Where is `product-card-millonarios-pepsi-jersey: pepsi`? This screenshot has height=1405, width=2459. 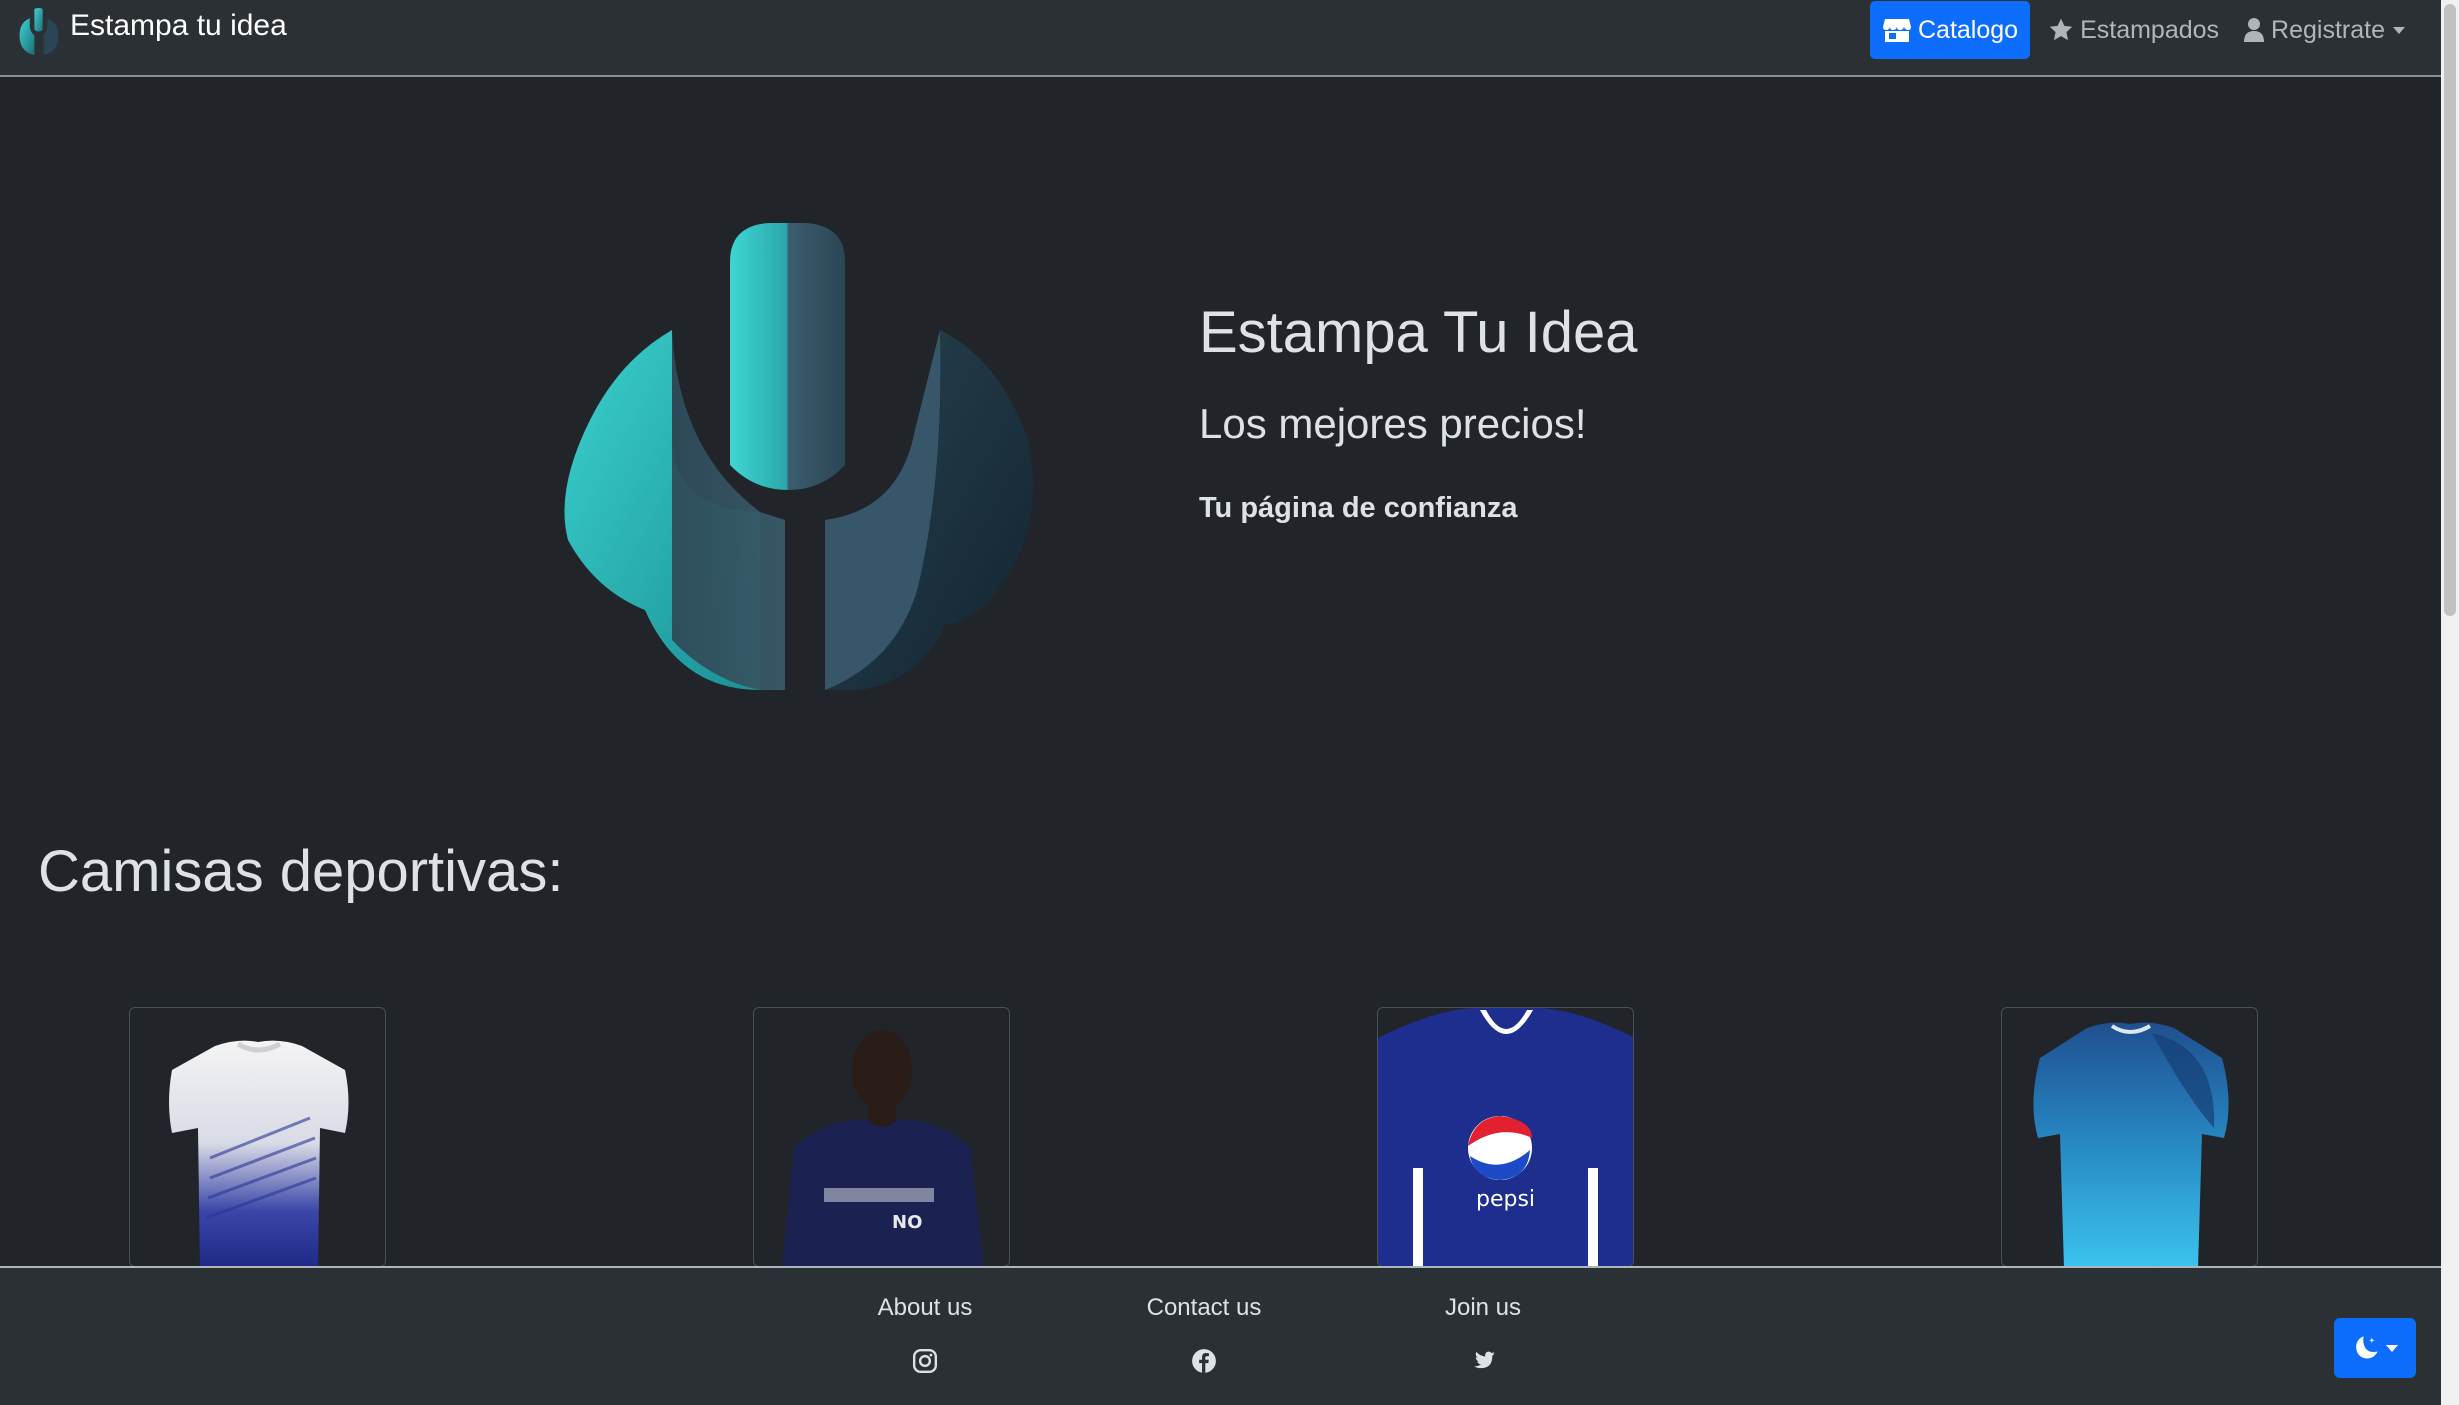 product-card-millonarios-pepsi-jersey: pepsi is located at coordinates (1505, 1137).